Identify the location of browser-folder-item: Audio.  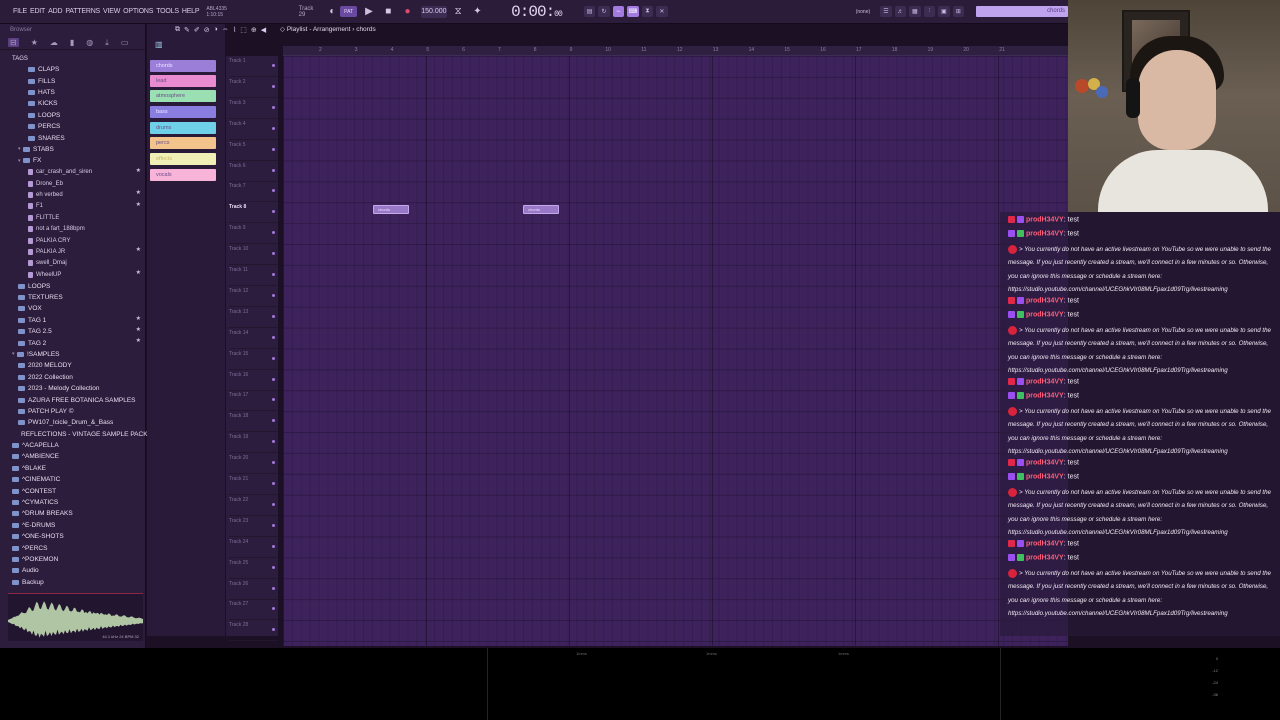
(72, 570).